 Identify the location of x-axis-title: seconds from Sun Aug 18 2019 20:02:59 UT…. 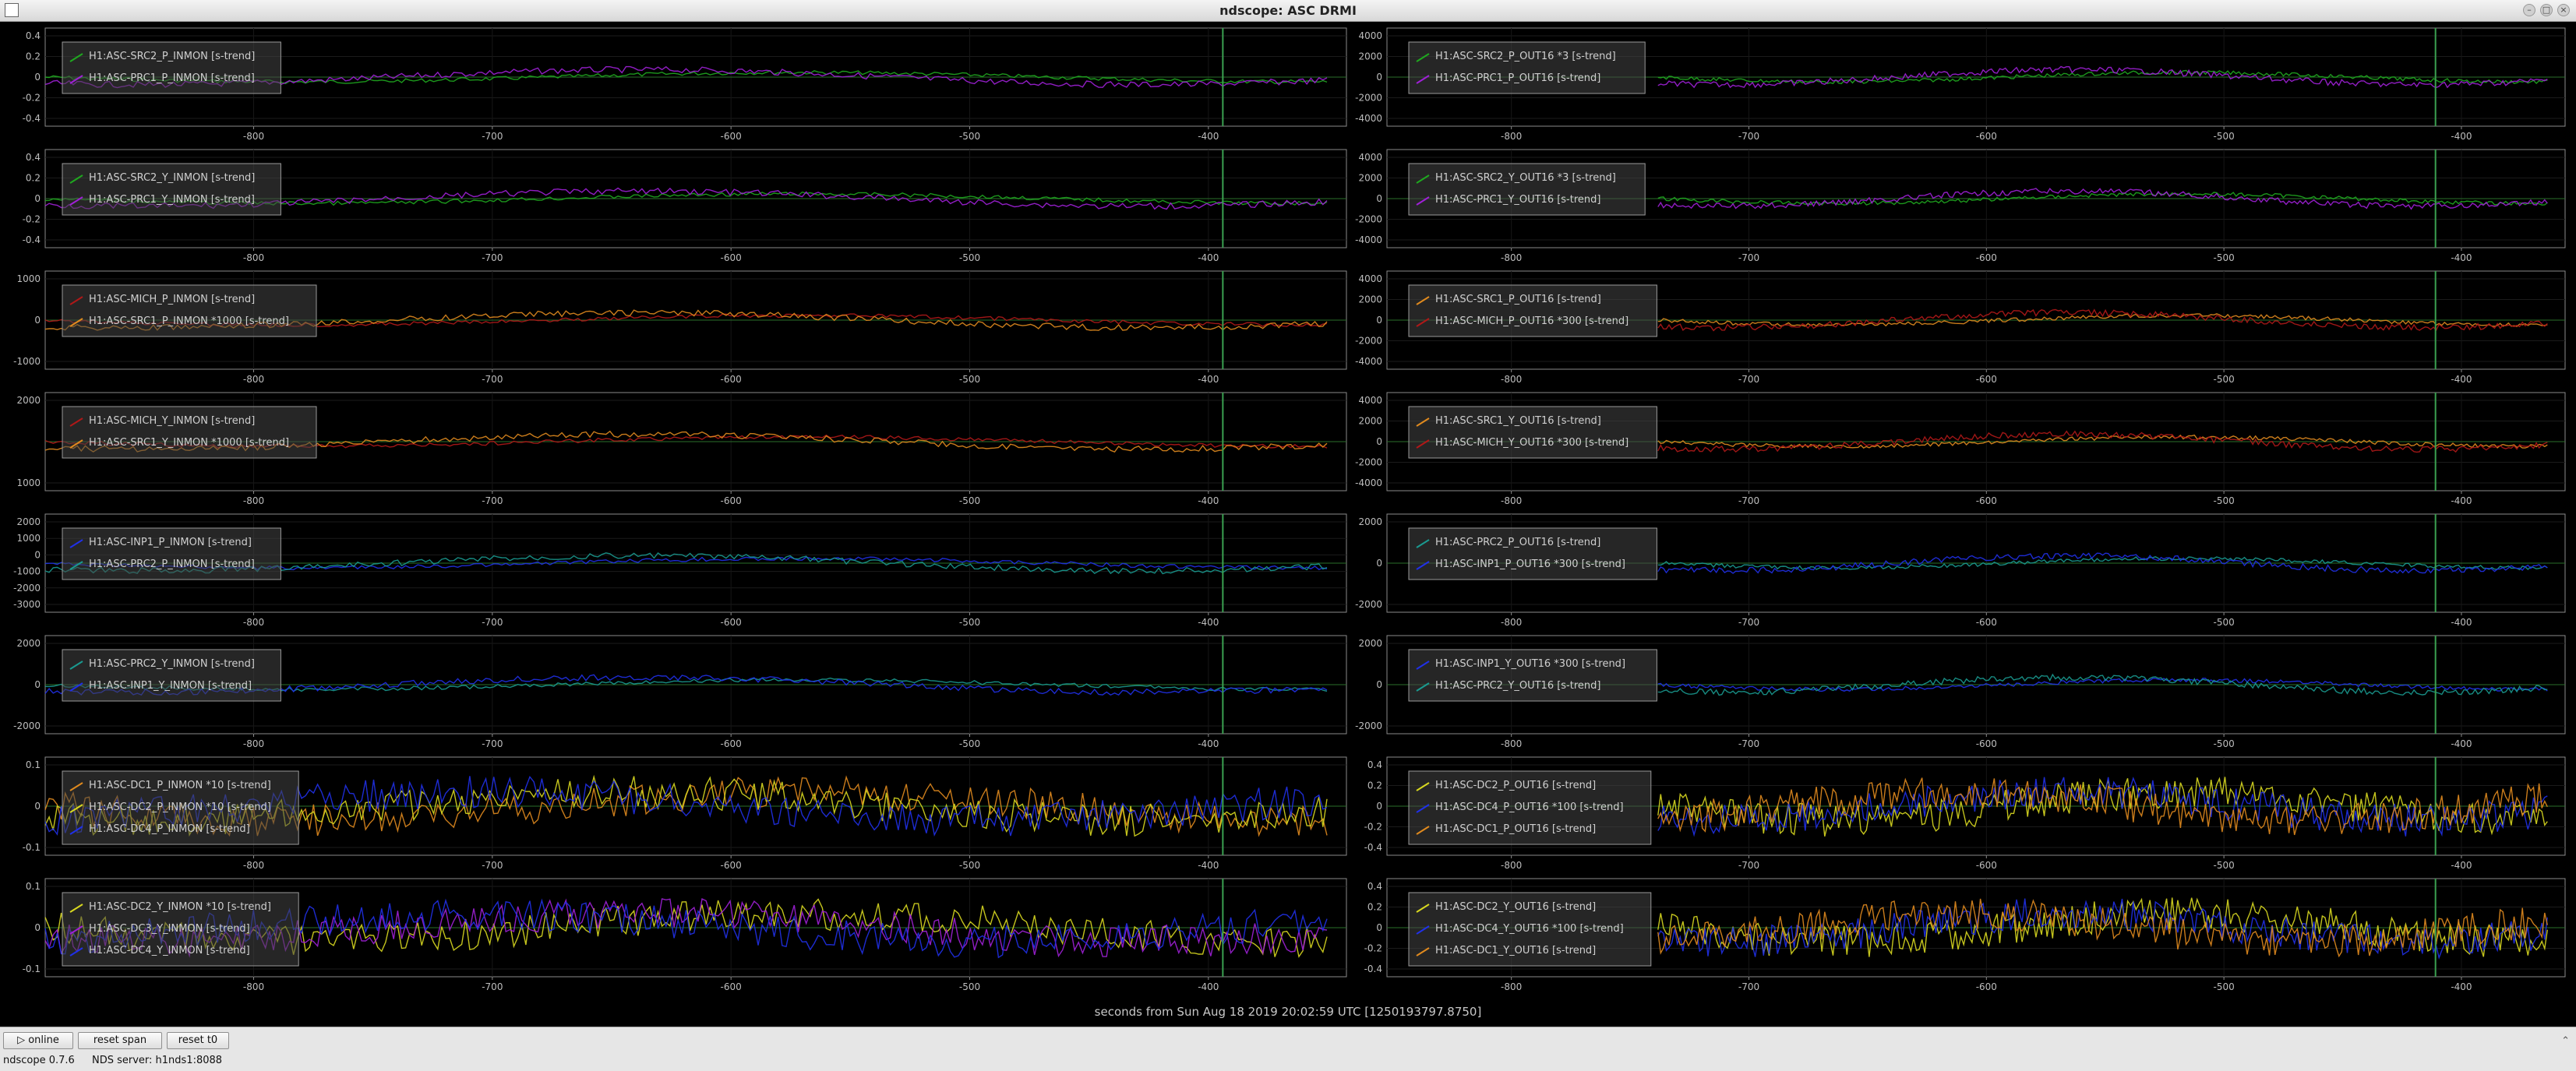
(1288, 1012).